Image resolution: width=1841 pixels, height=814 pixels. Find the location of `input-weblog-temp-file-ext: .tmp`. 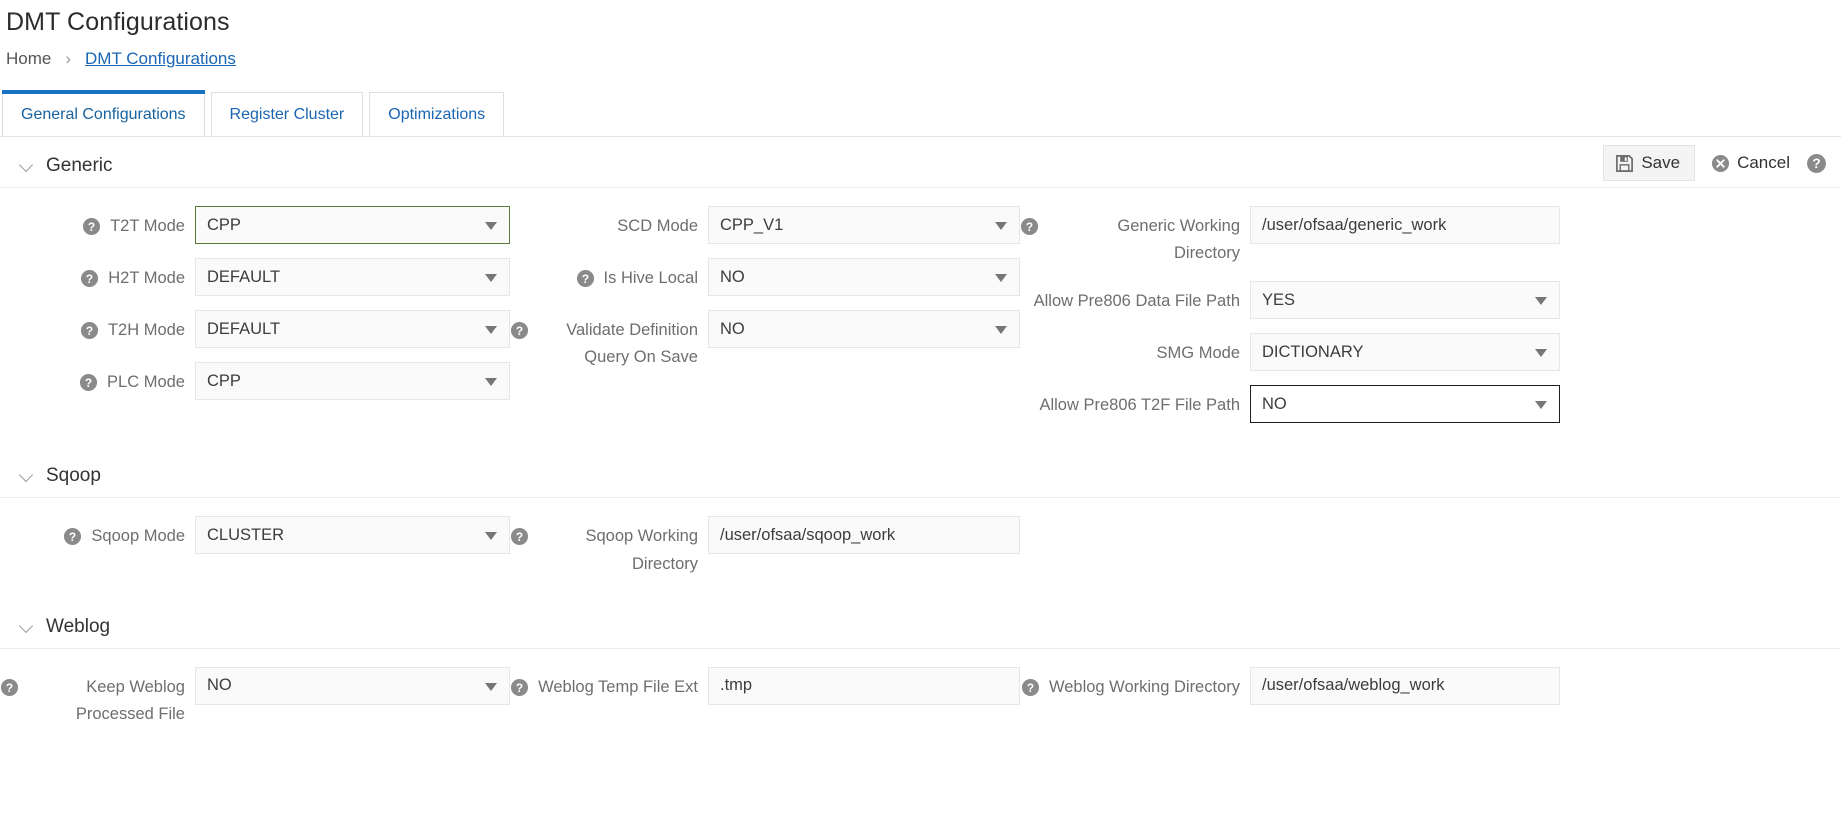

input-weblog-temp-file-ext: .tmp is located at coordinates (864, 685).